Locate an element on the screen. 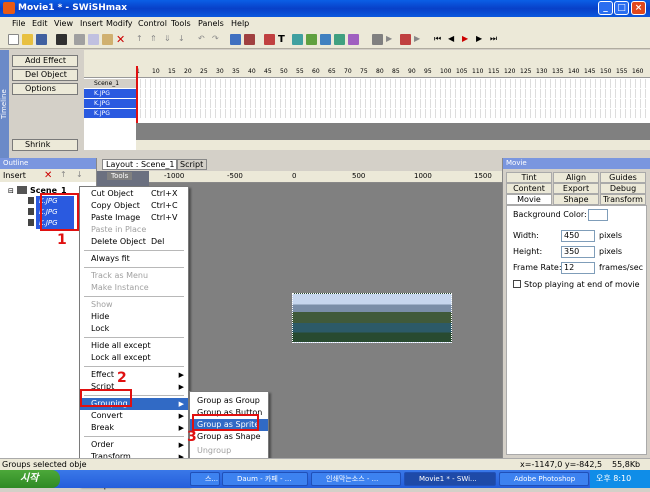 This screenshot has height=492, width=650. open-icon is located at coordinates (27, 39).